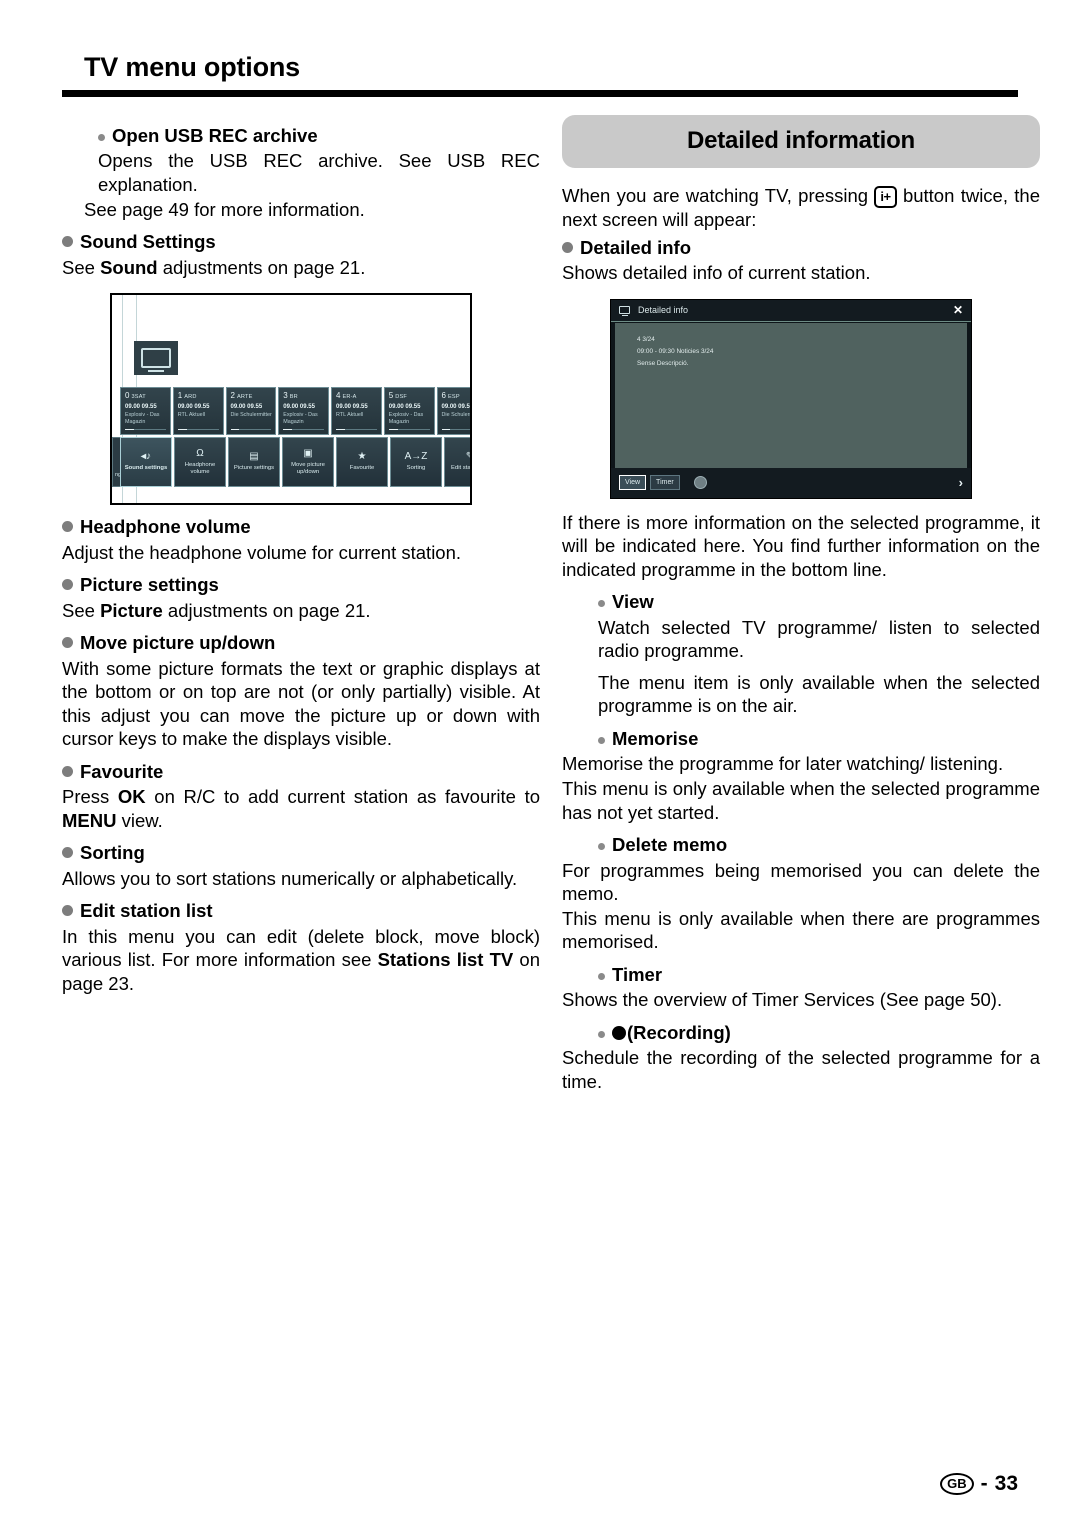 This screenshot has height=1532, width=1080. I want to click on channel-number: 2, so click(232, 396).